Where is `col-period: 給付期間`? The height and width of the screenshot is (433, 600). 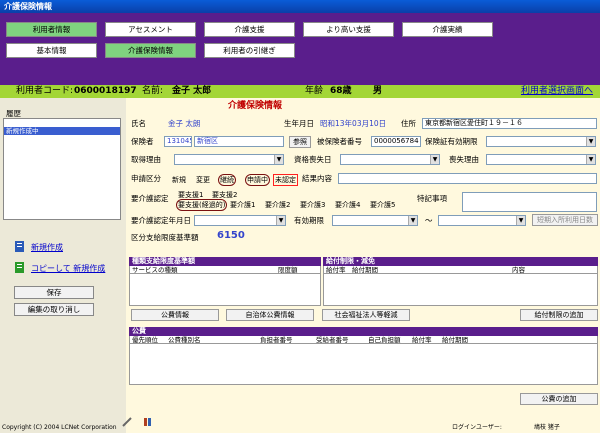
col-period: 給付期間 is located at coordinates (455, 340).